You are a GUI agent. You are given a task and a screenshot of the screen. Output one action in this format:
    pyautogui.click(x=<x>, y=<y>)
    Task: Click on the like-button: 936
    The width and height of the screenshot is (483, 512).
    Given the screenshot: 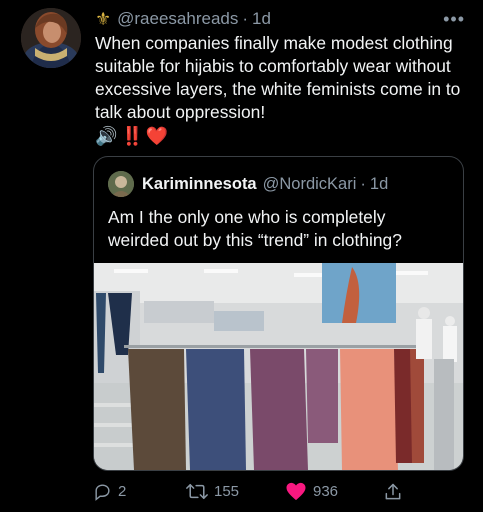 What is the action you would take?
    pyautogui.click(x=311, y=491)
    